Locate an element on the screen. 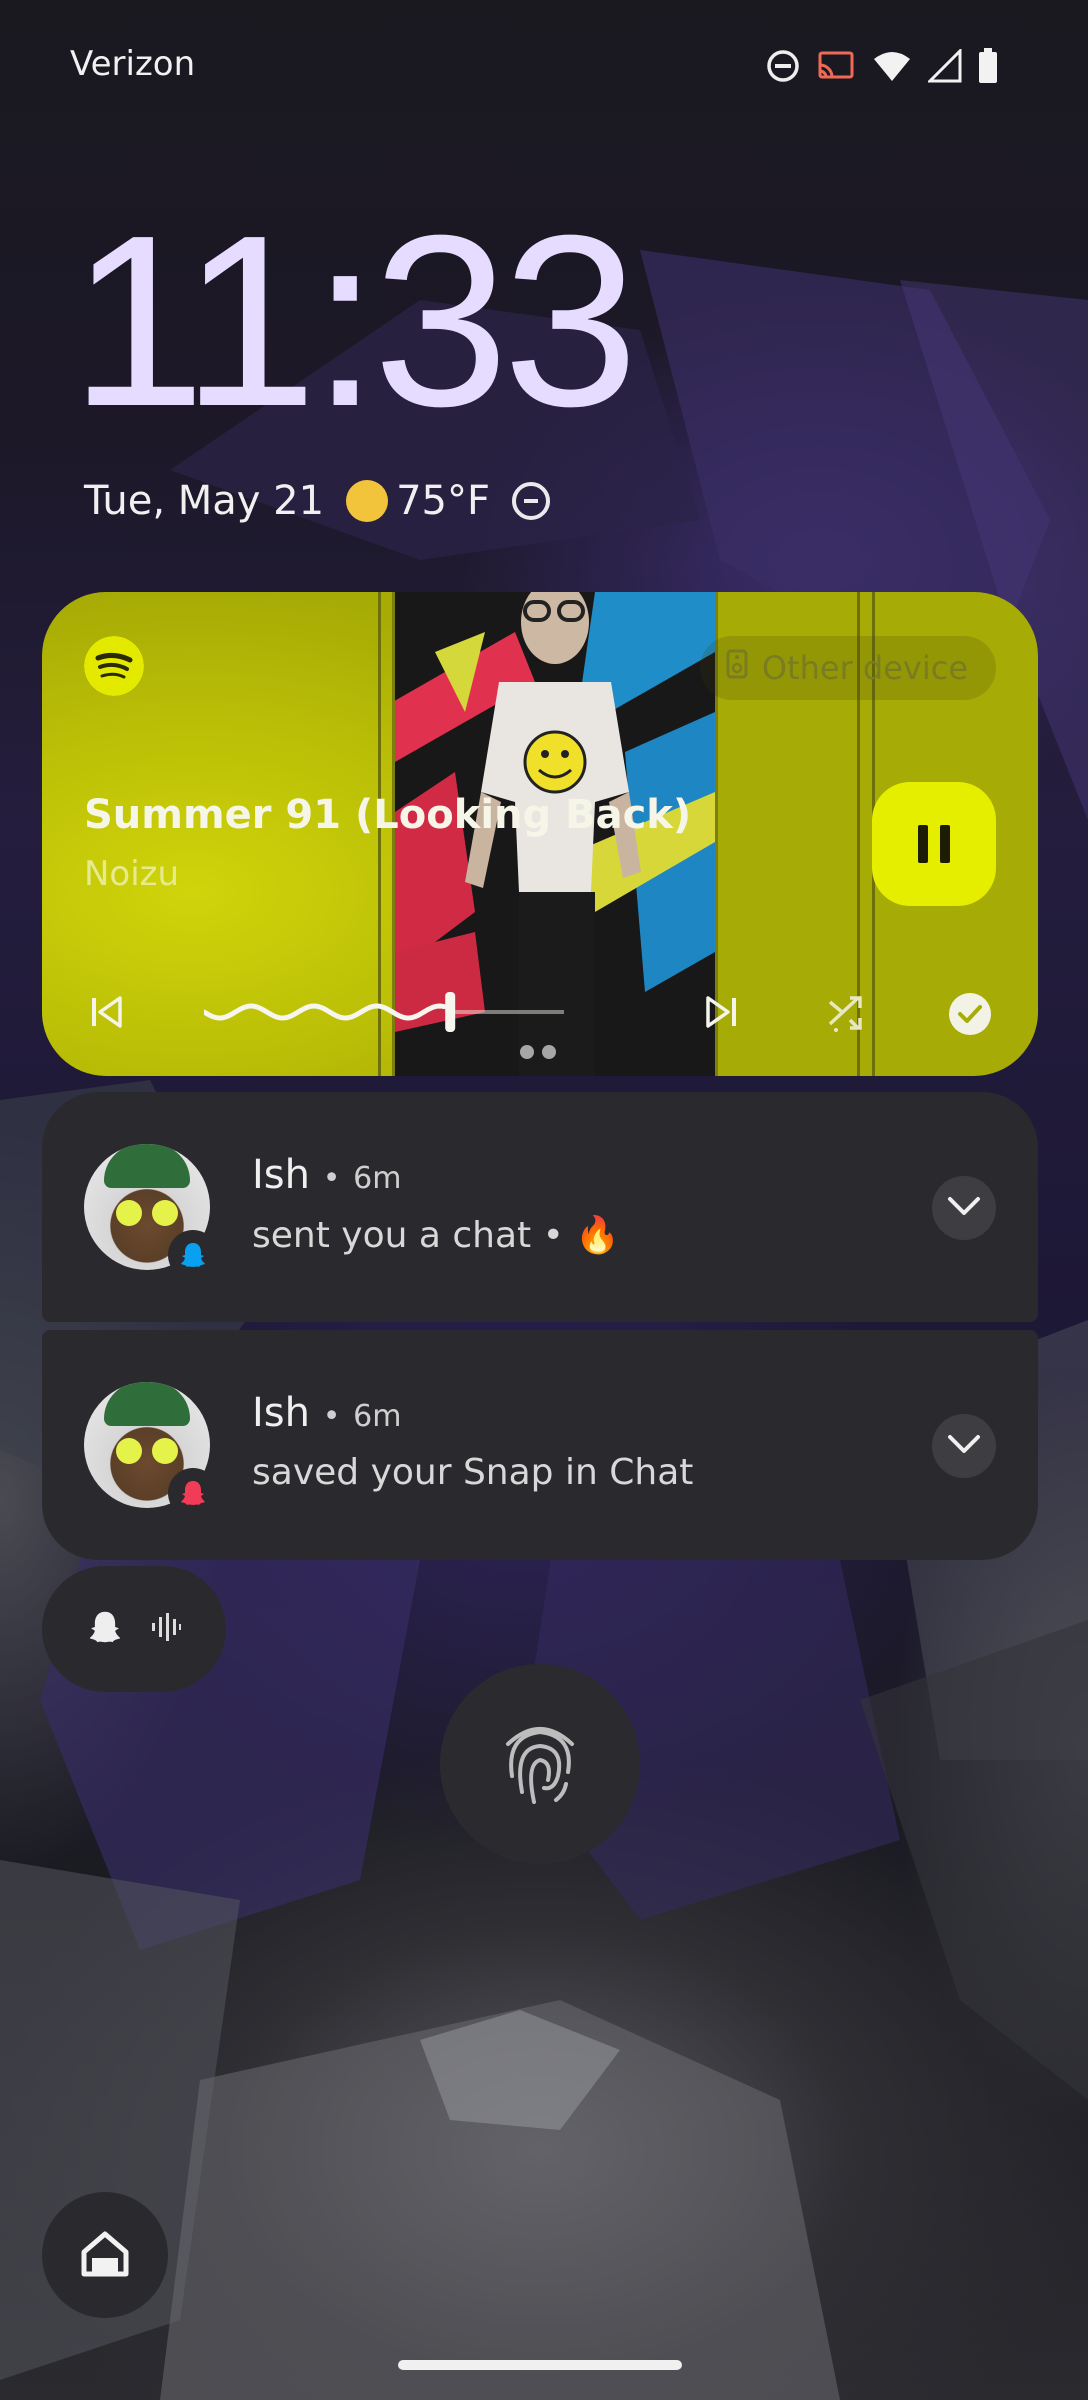 This screenshot has height=2400, width=1088. notification-overflow-pill is located at coordinates (134, 1629).